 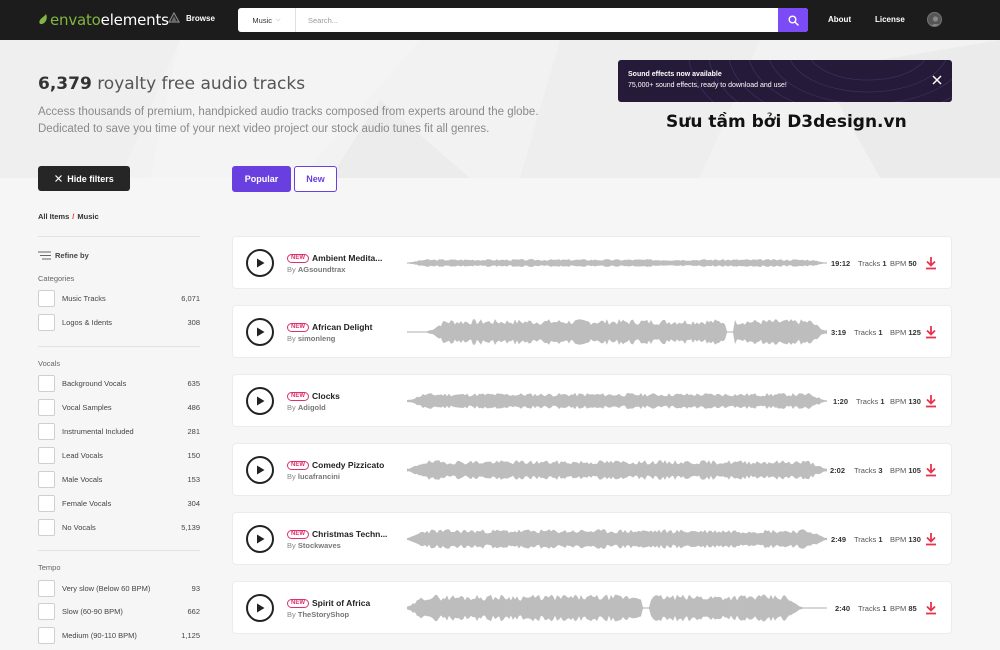 What do you see at coordinates (79, 527) in the screenshot?
I see `filter-label: No Vocals` at bounding box center [79, 527].